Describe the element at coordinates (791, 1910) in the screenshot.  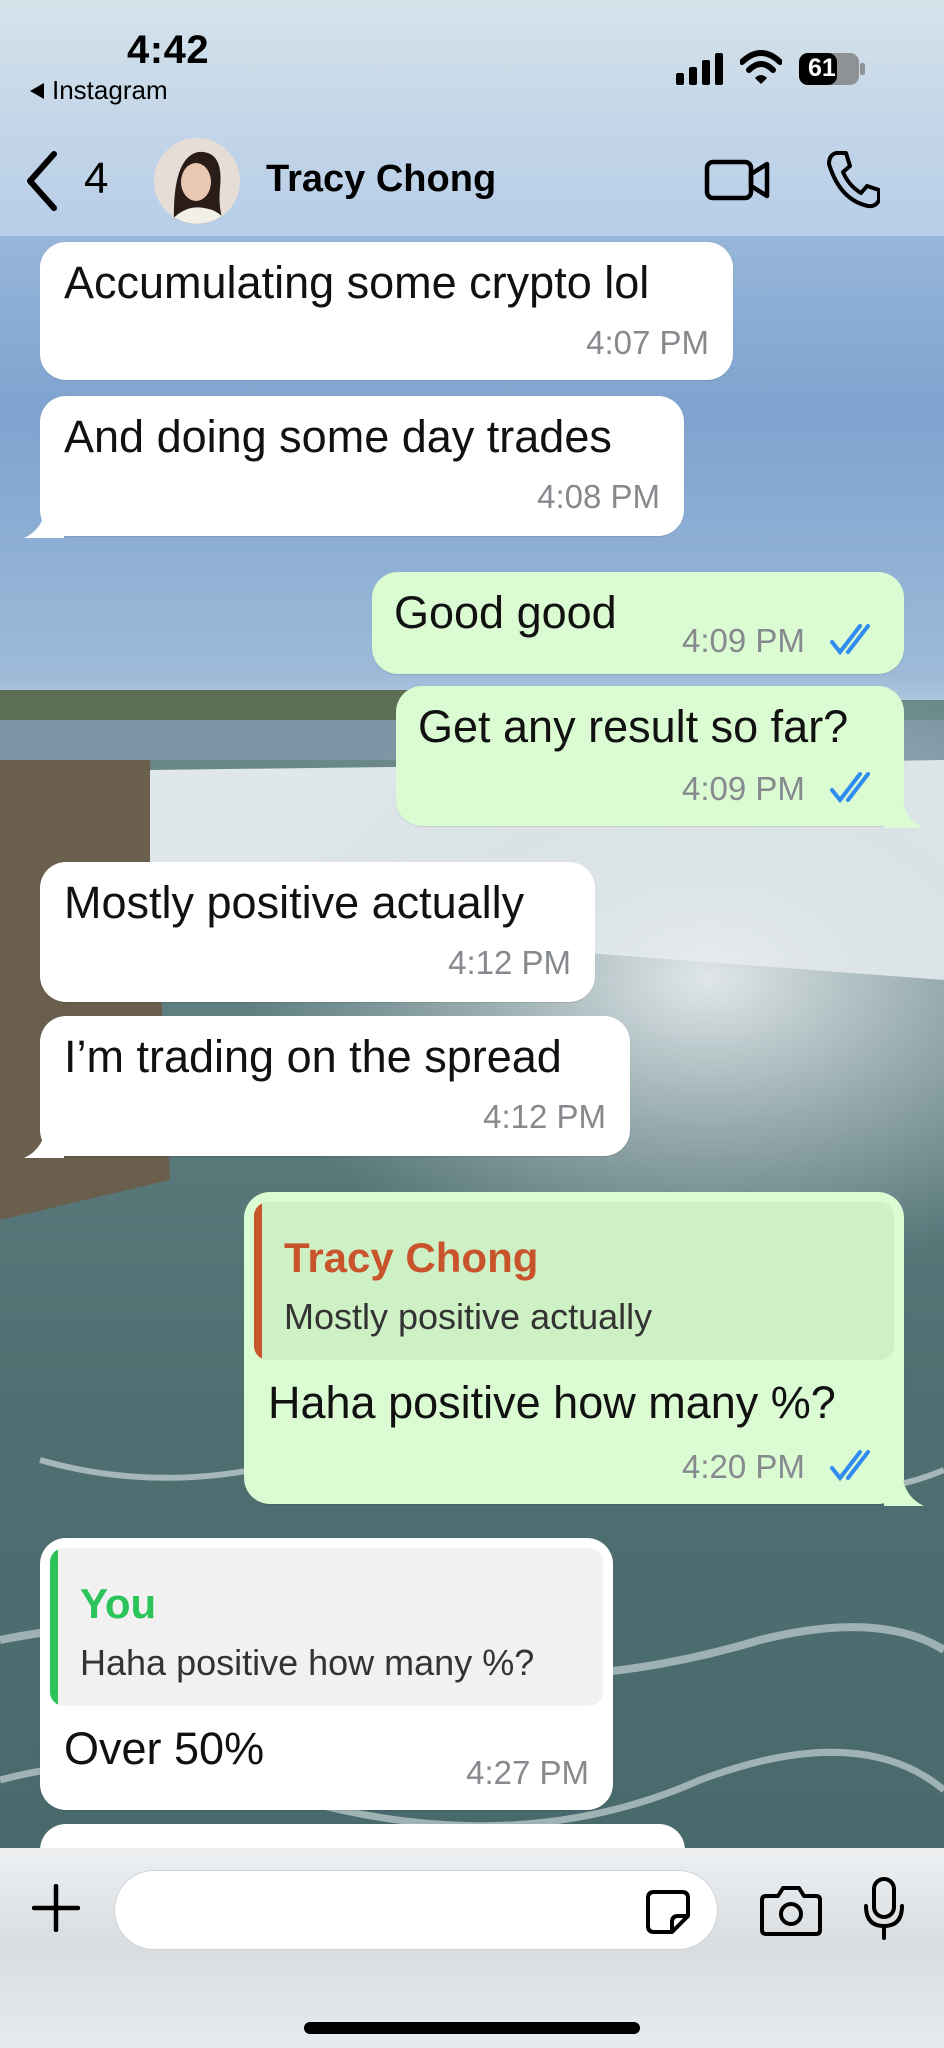
I see `camera-icon` at that location.